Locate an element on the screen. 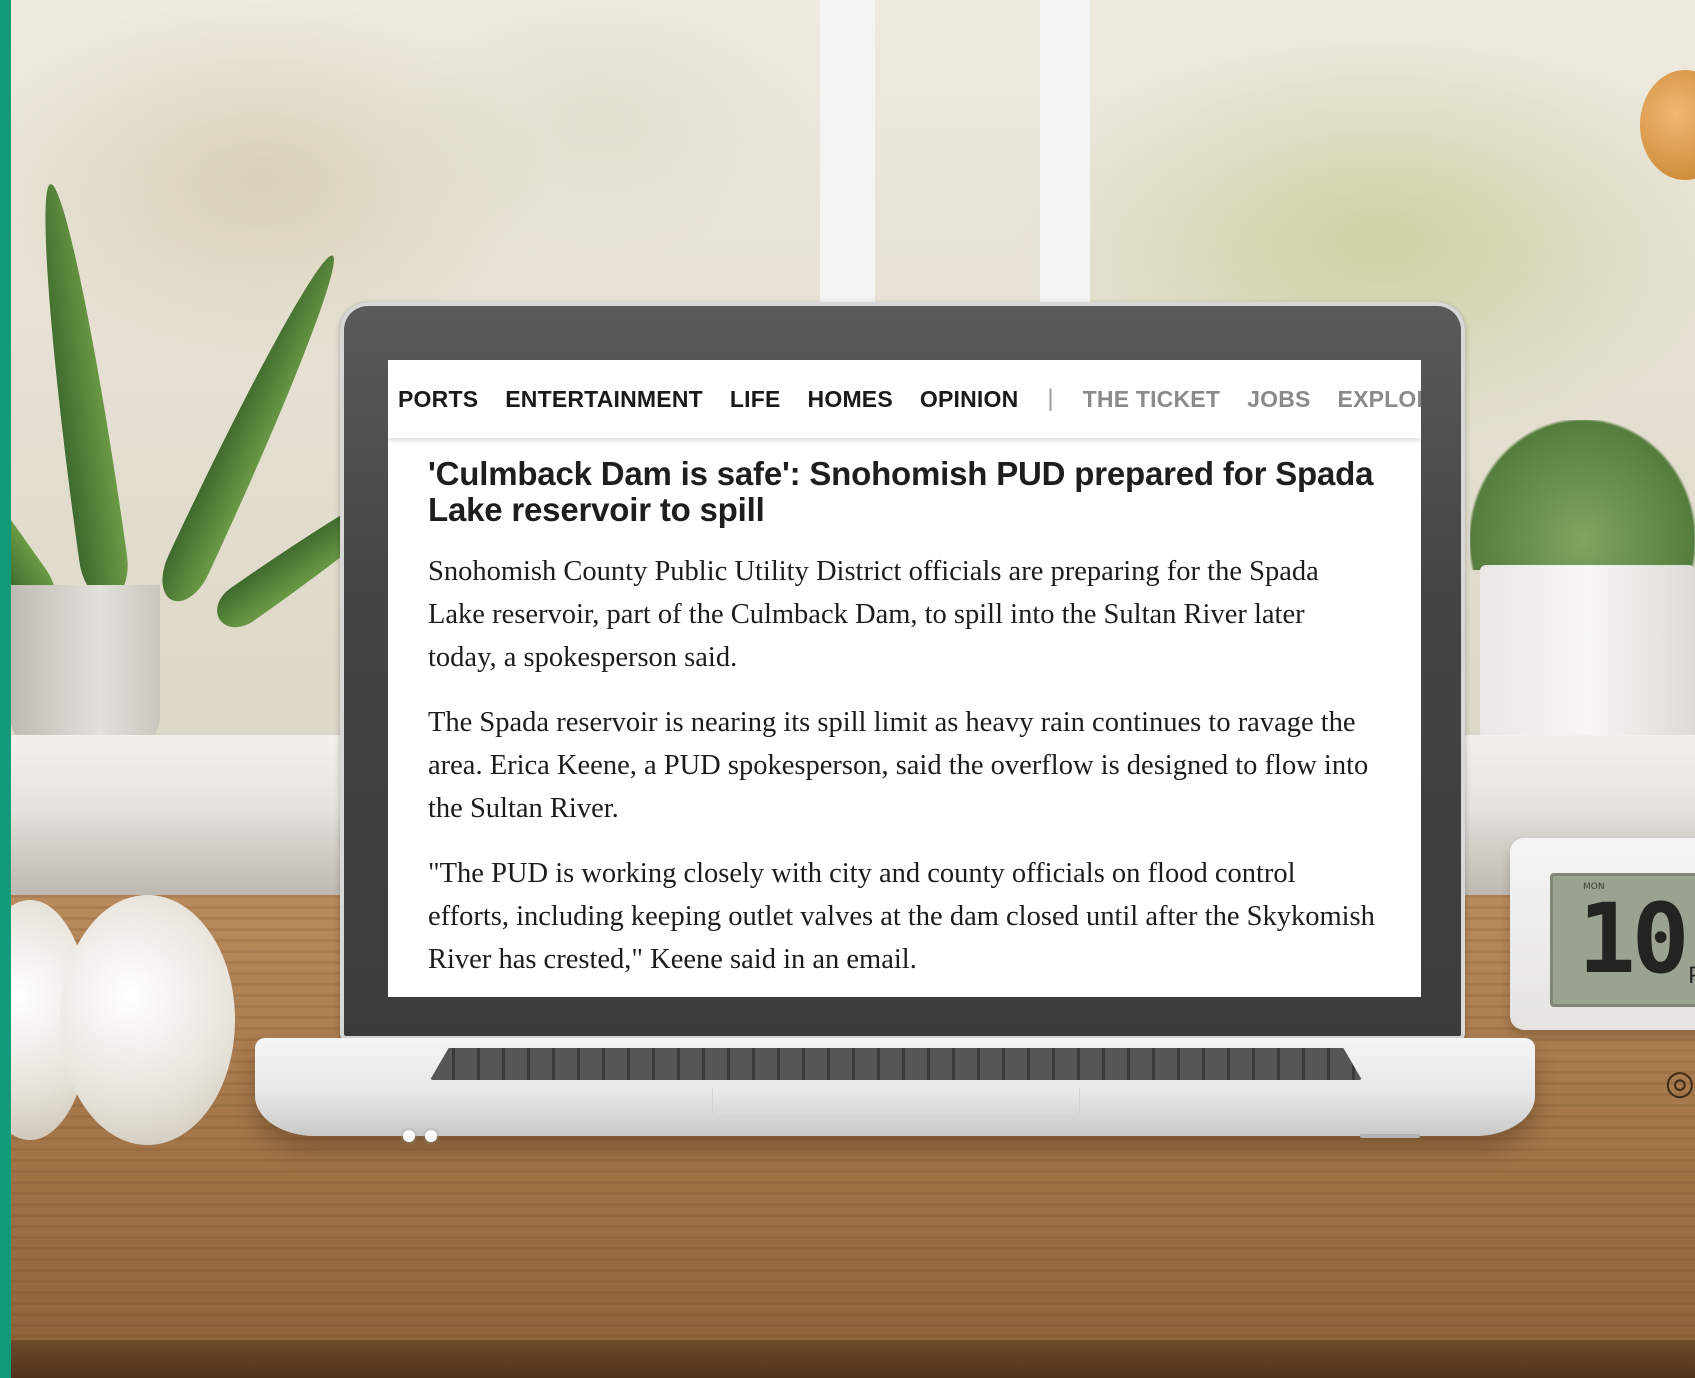 This screenshot has height=1378, width=1695. headphones is located at coordinates (147, 1020).